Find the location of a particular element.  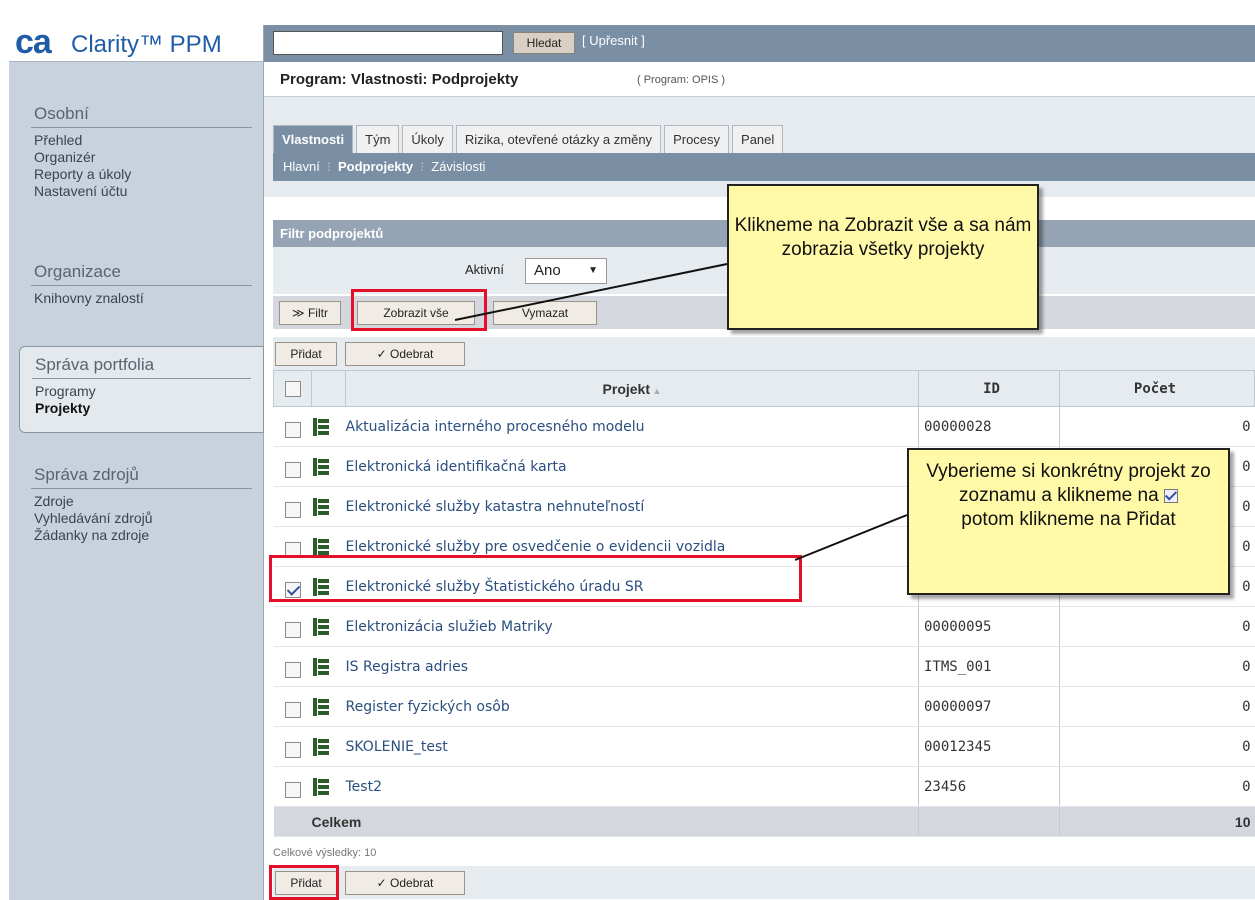

top-bar: Hledat [ Upřesnit ] is located at coordinates (759, 43).